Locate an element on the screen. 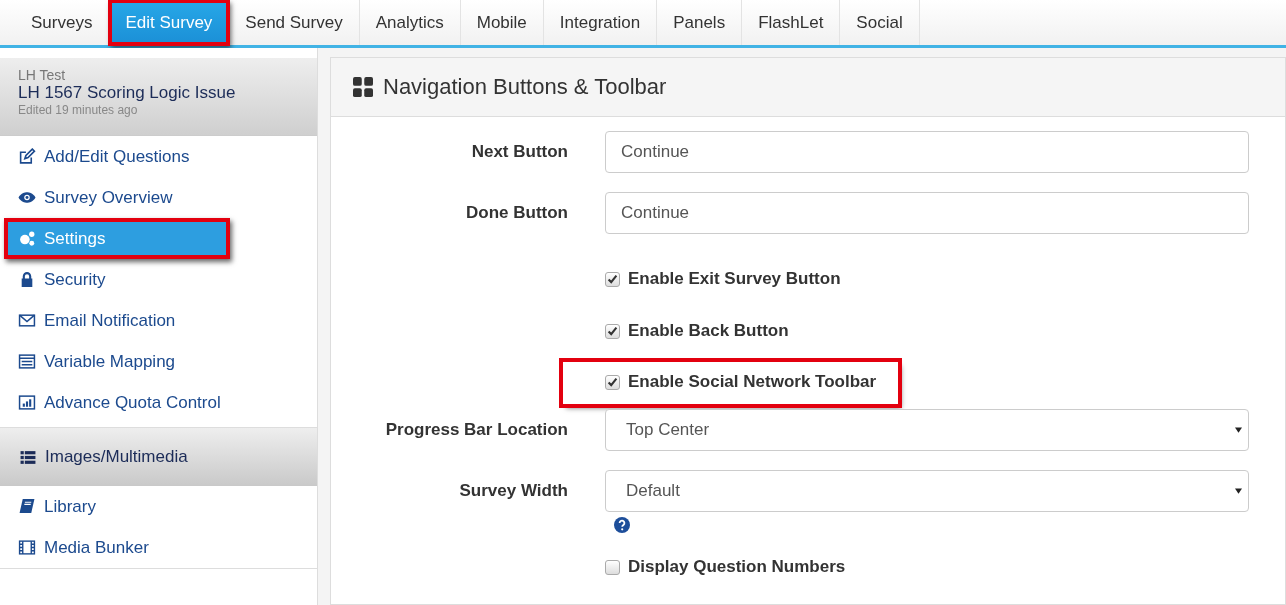  checkbox-option: Display Question Numbers is located at coordinates (725, 567).